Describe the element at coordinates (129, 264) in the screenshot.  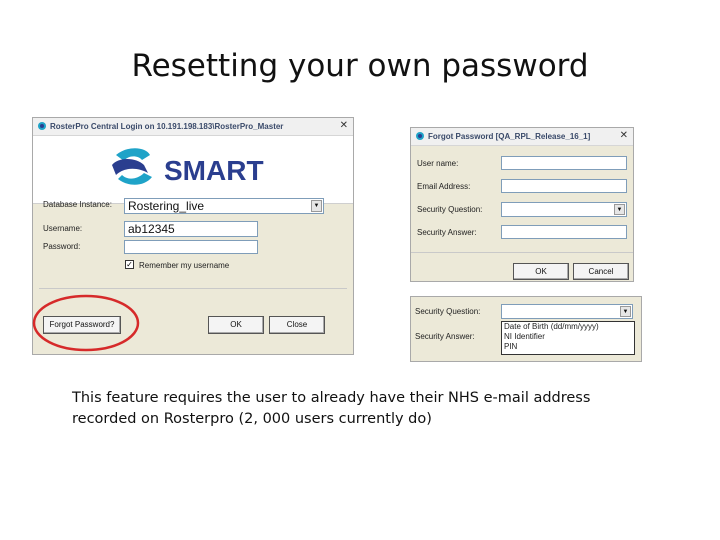
I see `remember-checkbox: ✓` at that location.